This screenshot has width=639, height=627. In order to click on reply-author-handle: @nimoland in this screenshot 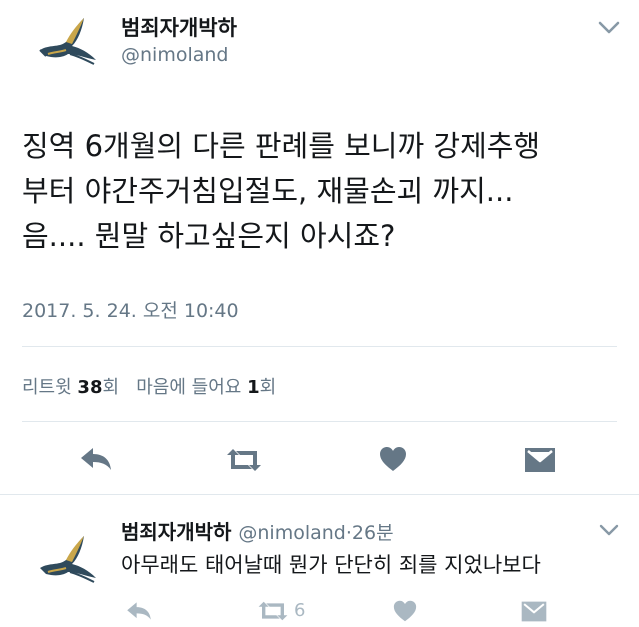, I will do `click(291, 533)`.